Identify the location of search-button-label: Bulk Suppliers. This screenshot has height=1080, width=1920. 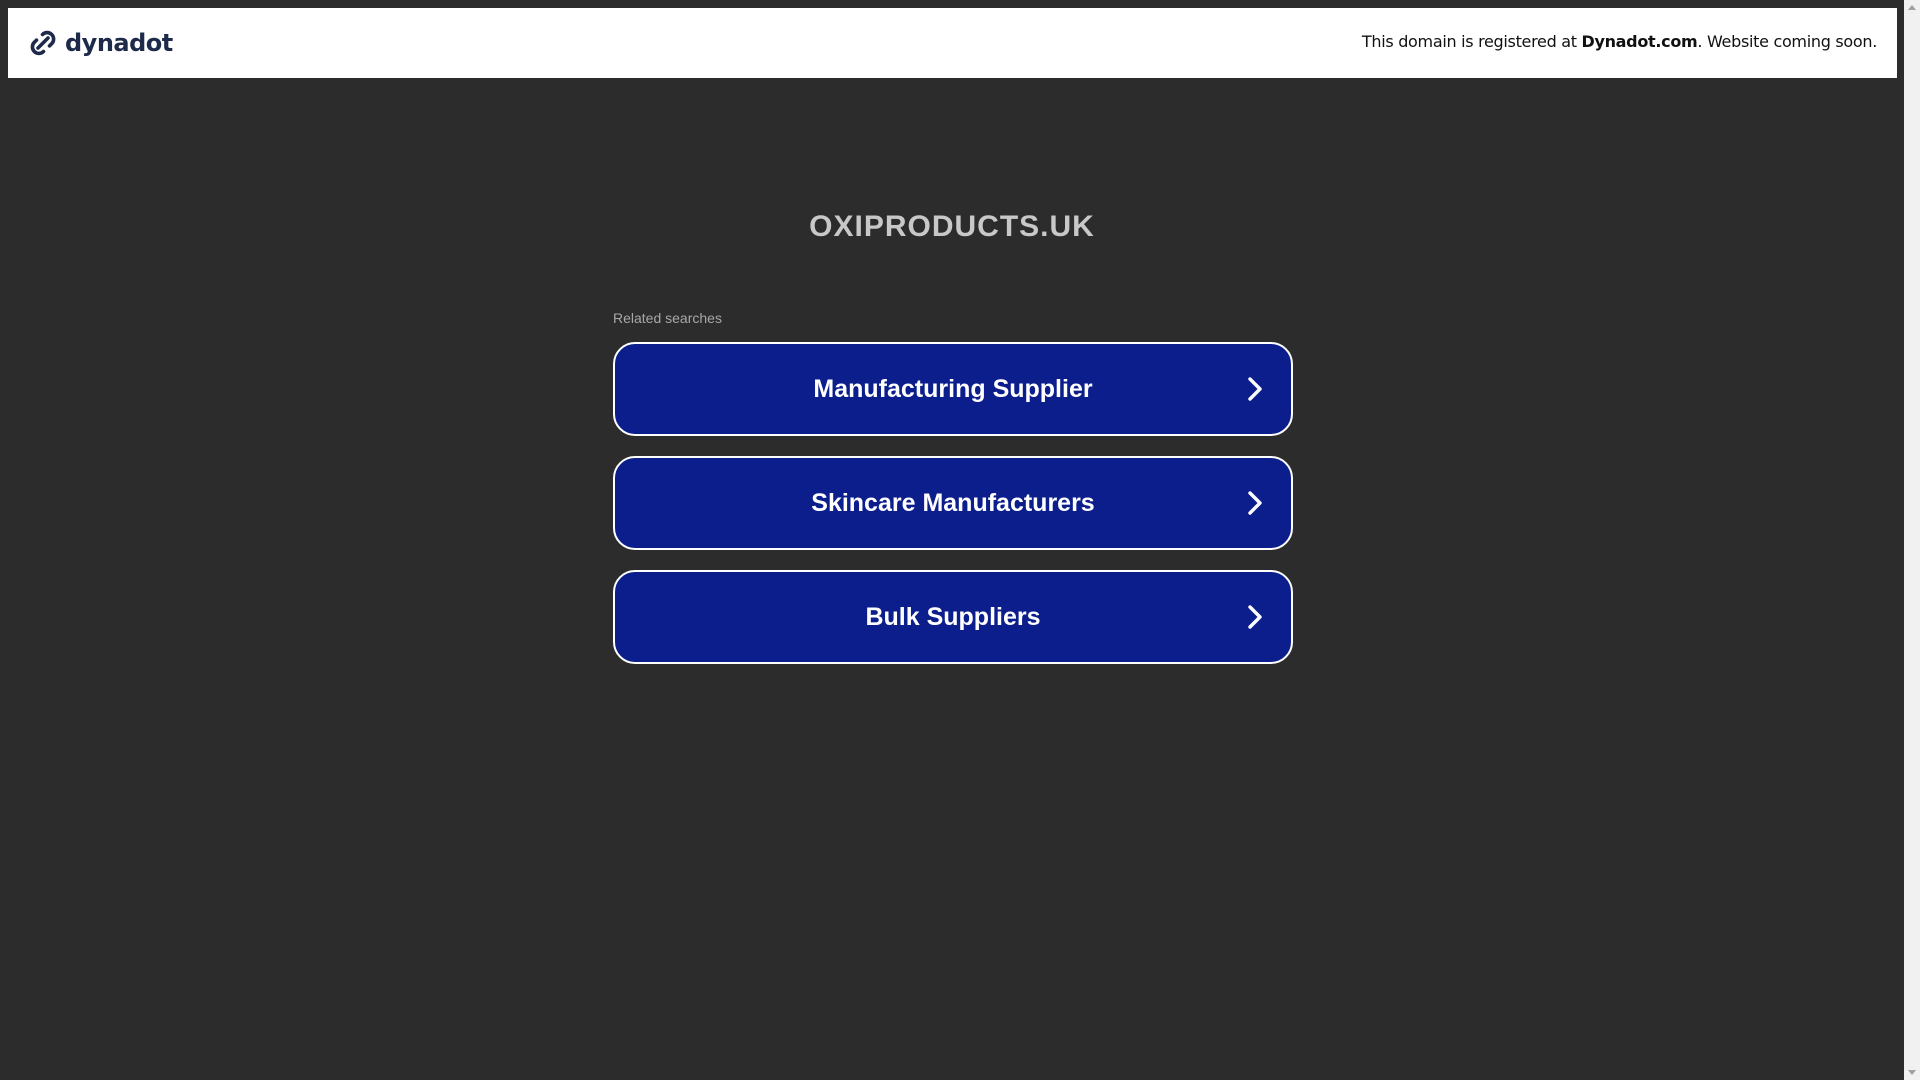
(953, 617).